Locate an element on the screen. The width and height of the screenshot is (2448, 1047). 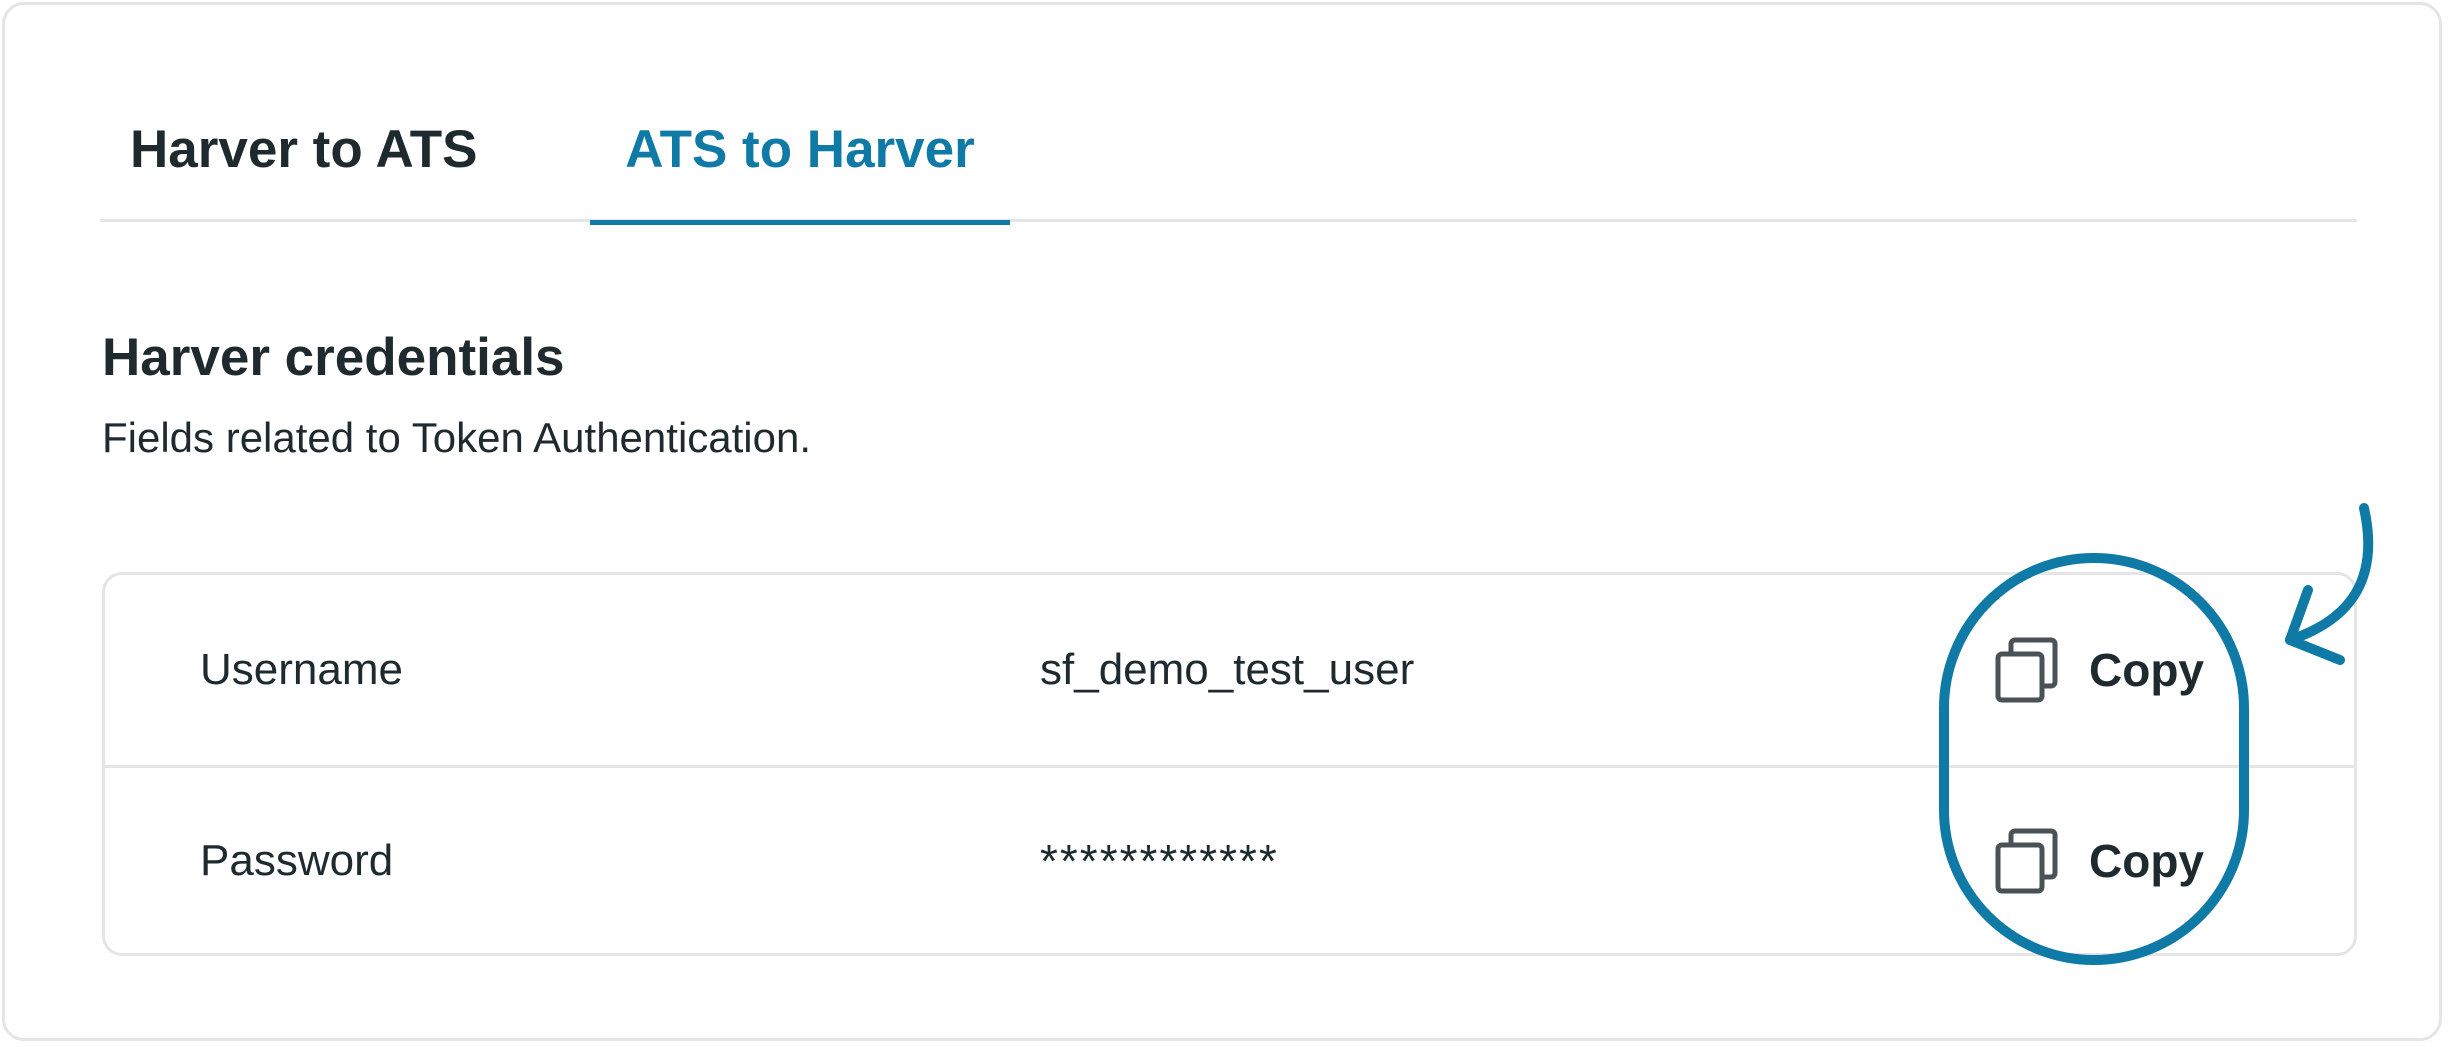
username-label: Username is located at coordinates (301, 669).